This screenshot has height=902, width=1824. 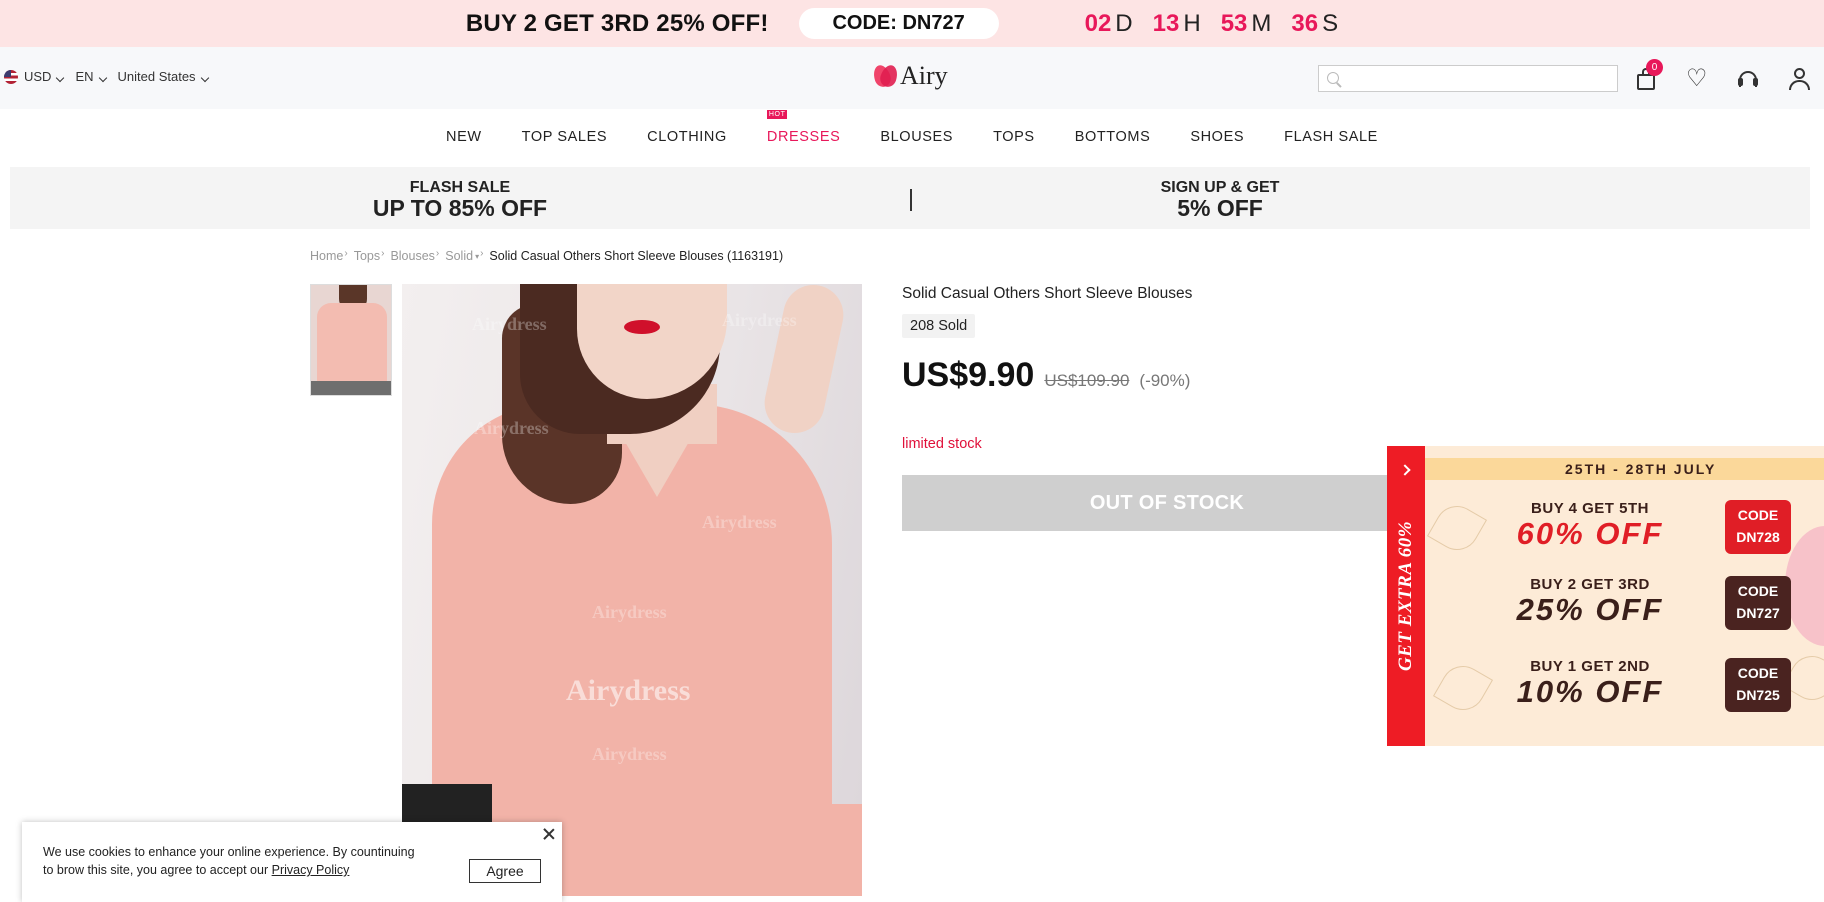 I want to click on thumb-shirt, so click(x=352, y=344).